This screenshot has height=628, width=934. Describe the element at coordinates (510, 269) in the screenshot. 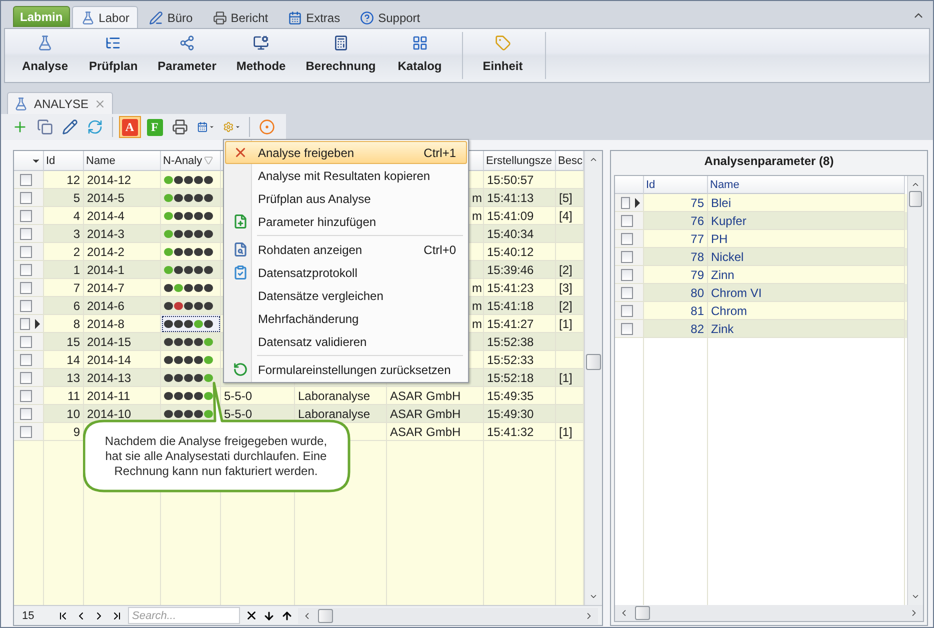

I see `table-cell: 15:39:46` at that location.